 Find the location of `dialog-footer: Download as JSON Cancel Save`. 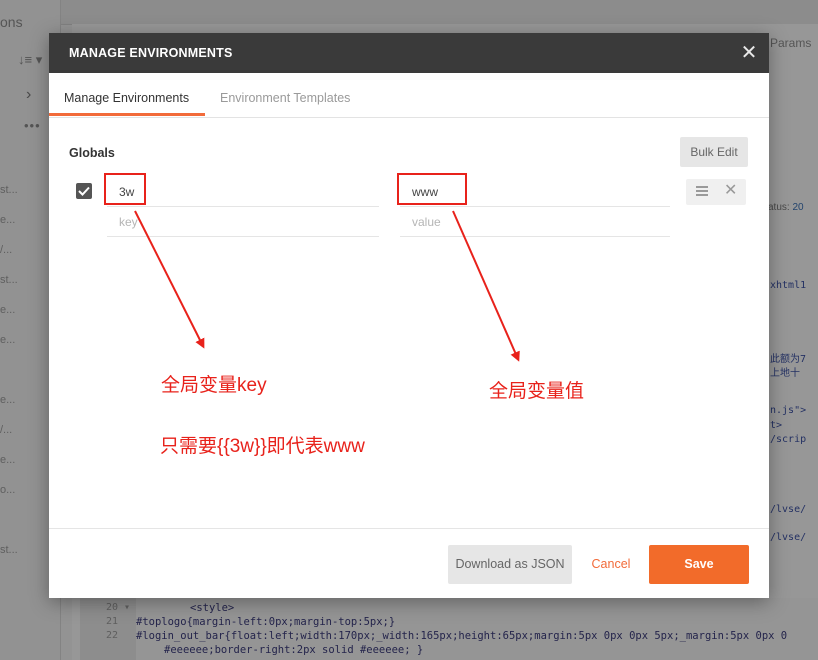

dialog-footer: Download as JSON Cancel Save is located at coordinates (409, 563).